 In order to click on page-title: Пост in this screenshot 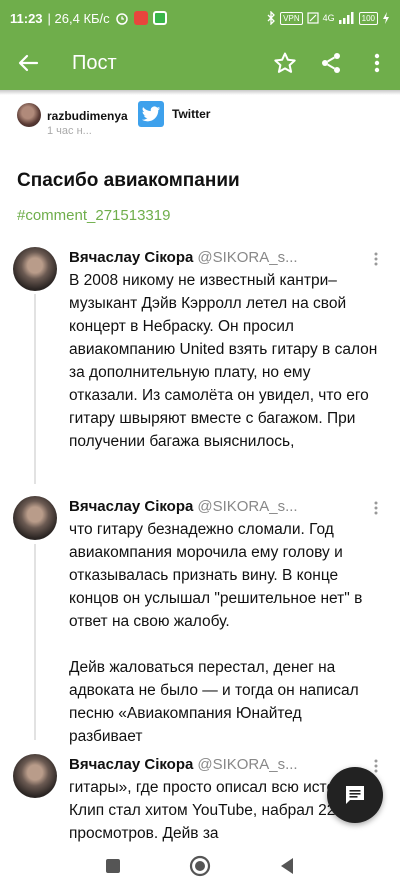, I will do `click(94, 62)`.